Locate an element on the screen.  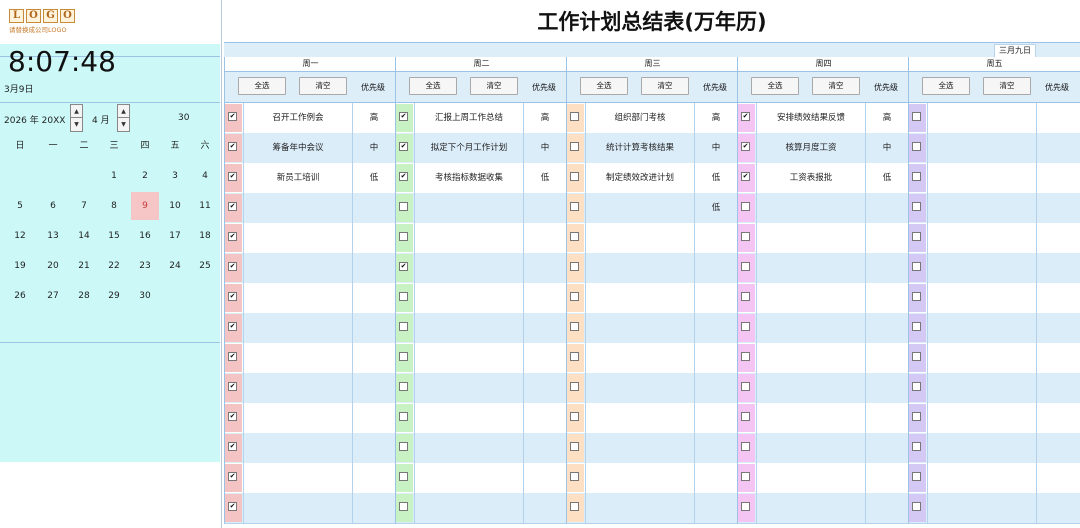
task-cell: 考核指标数据收集 is located at coordinates (469, 178).